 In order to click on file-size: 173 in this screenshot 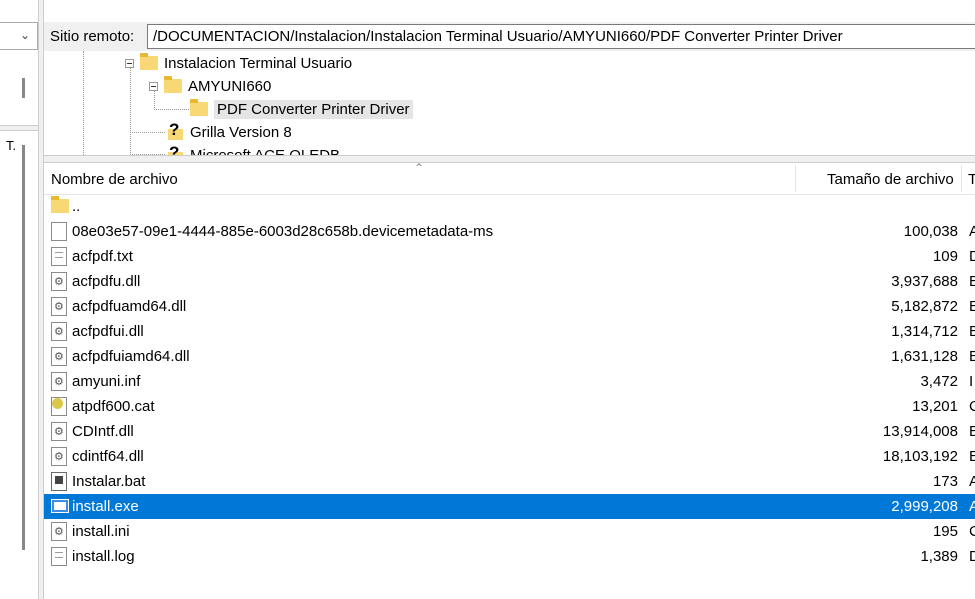, I will do `click(945, 481)`.